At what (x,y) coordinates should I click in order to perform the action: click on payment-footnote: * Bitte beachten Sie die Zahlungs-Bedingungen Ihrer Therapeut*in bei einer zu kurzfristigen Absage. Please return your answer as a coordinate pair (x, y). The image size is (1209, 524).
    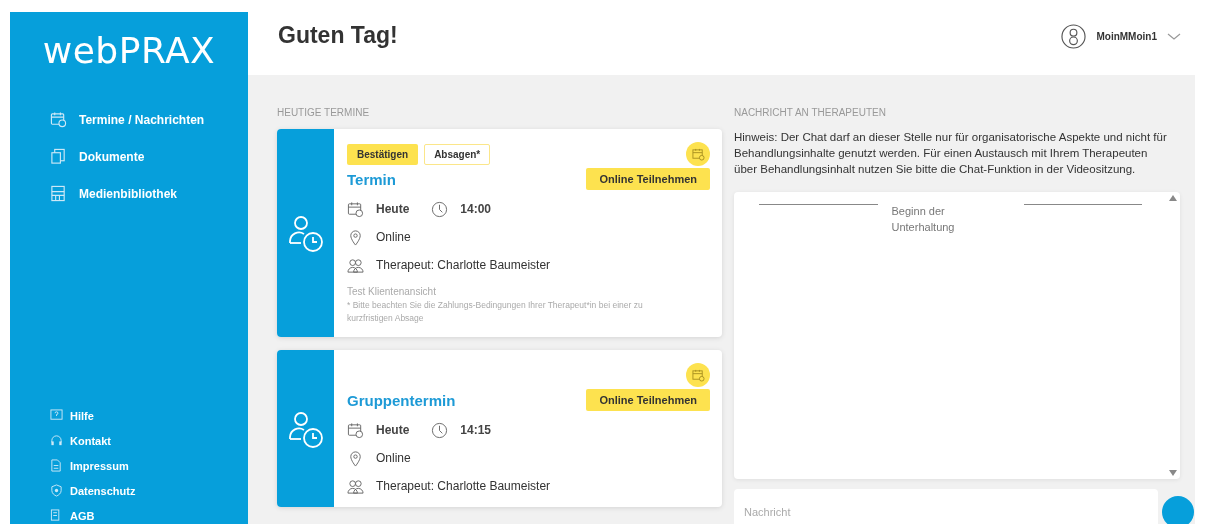
    Looking at the image, I should click on (495, 312).